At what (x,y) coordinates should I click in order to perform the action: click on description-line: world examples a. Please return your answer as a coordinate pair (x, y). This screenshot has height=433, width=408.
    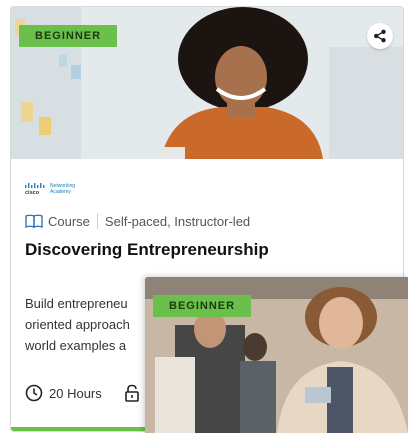
    Looking at the image, I should click on (76, 345).